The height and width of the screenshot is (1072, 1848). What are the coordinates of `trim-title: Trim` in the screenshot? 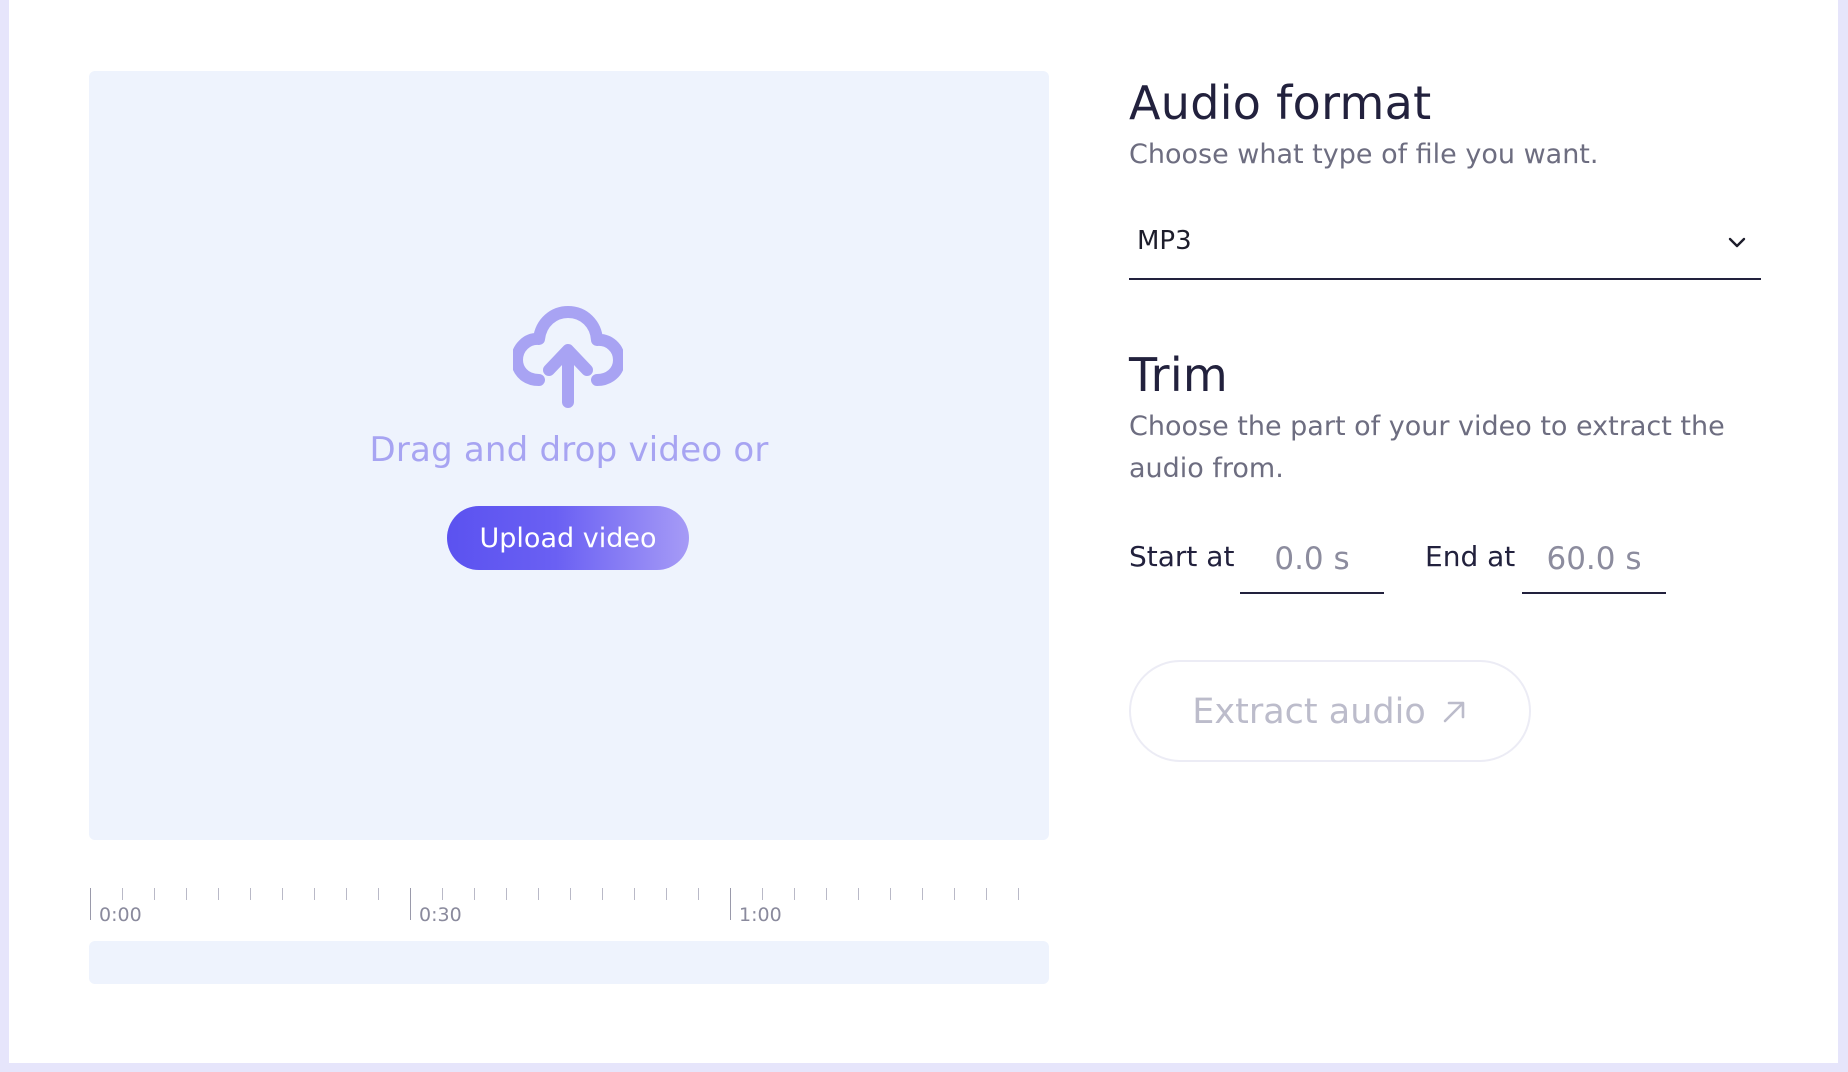 It's located at (1179, 375).